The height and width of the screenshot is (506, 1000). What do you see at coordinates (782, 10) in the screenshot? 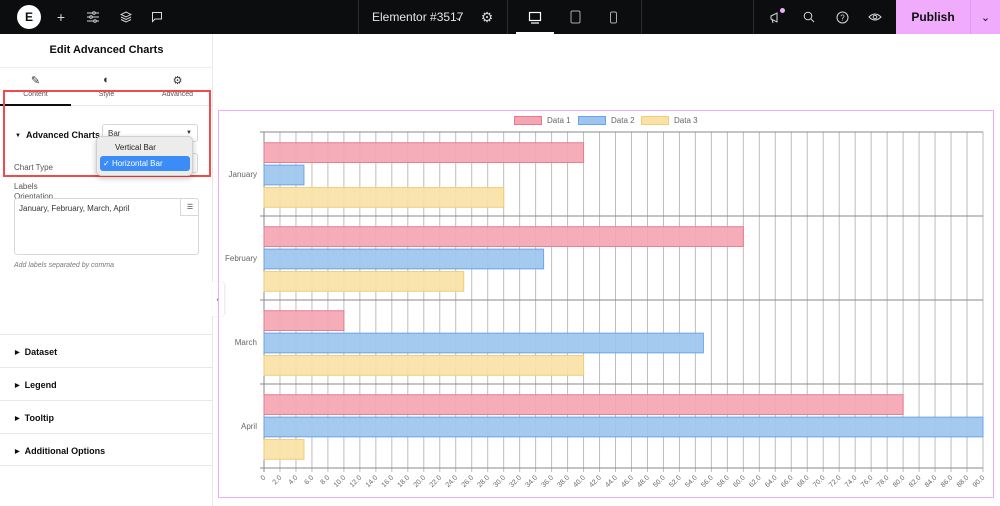
I see `notification-dot` at bounding box center [782, 10].